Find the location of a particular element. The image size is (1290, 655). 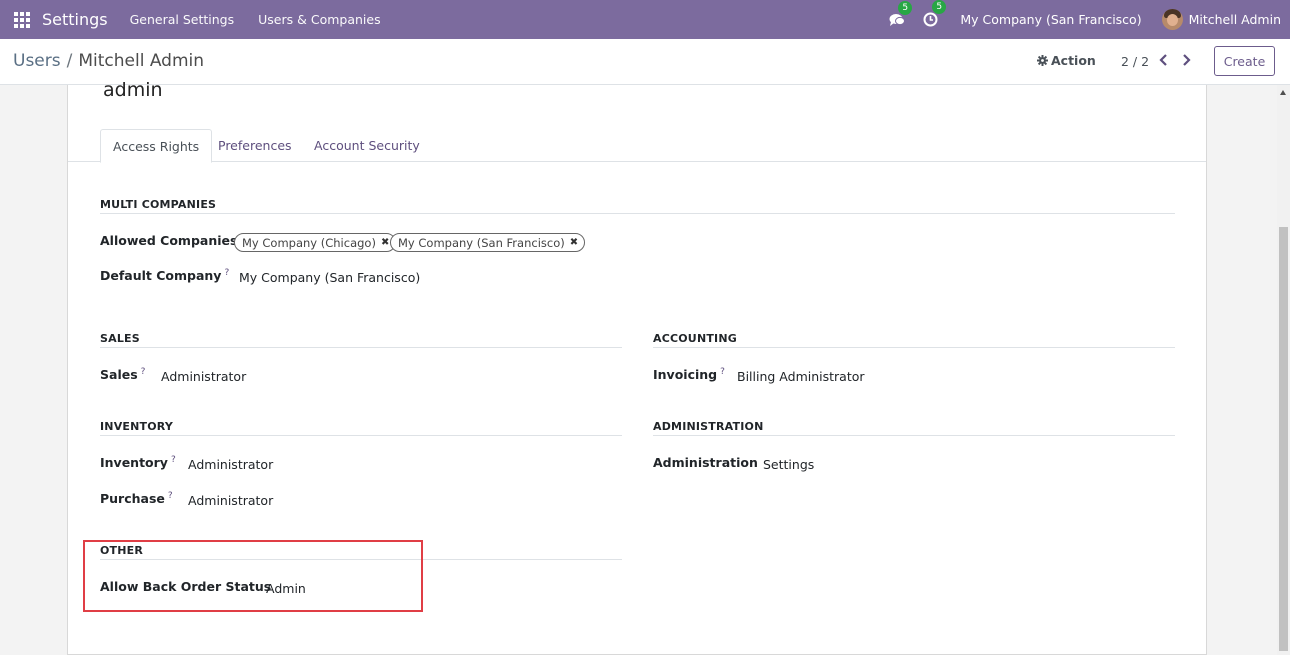

group-title-accounting: ACCOUNTING is located at coordinates (695, 338).